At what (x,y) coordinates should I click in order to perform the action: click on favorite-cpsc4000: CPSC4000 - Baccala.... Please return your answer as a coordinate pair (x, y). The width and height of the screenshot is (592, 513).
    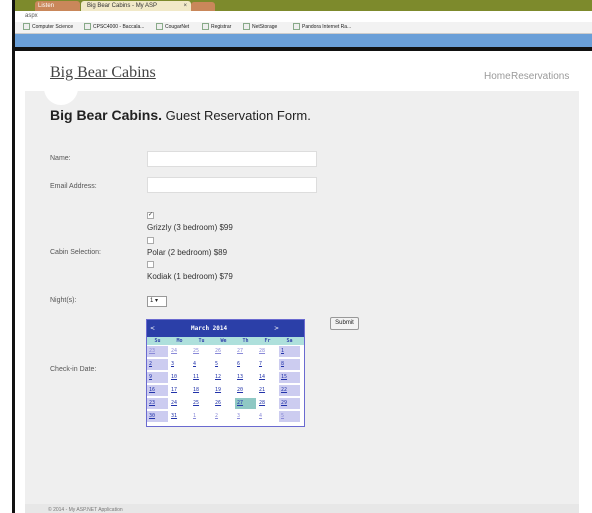
    Looking at the image, I should click on (114, 27).